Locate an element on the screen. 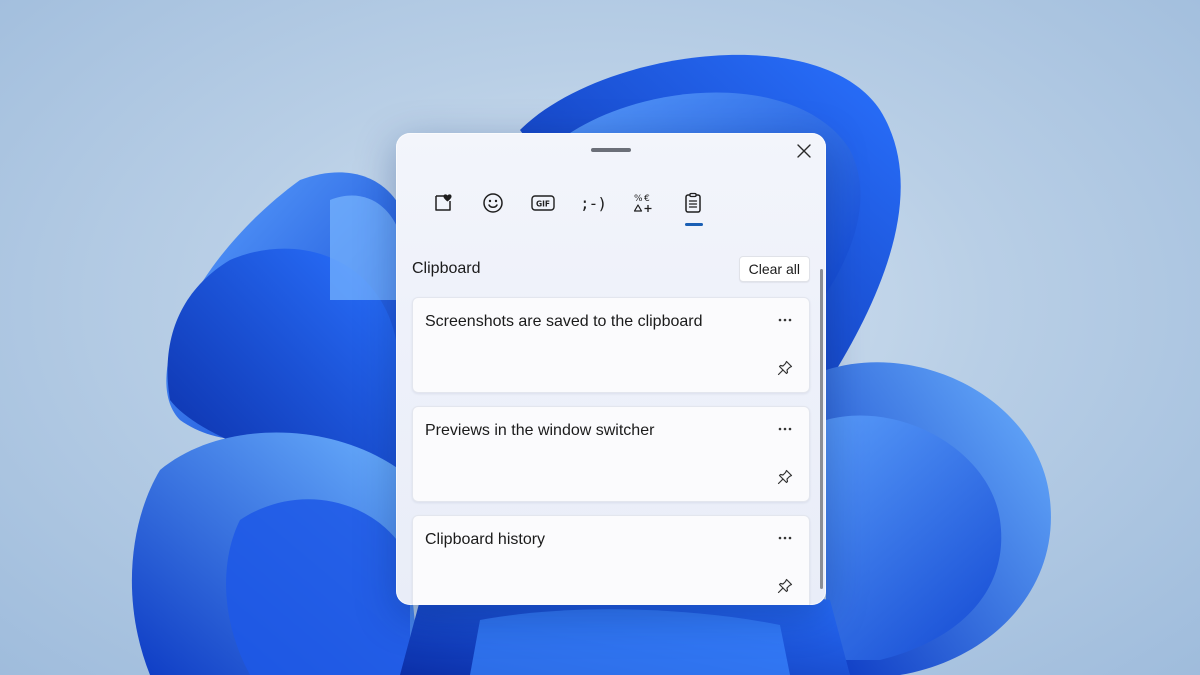 The image size is (1200, 675). symbols-icon: % € is located at coordinates (642, 203).